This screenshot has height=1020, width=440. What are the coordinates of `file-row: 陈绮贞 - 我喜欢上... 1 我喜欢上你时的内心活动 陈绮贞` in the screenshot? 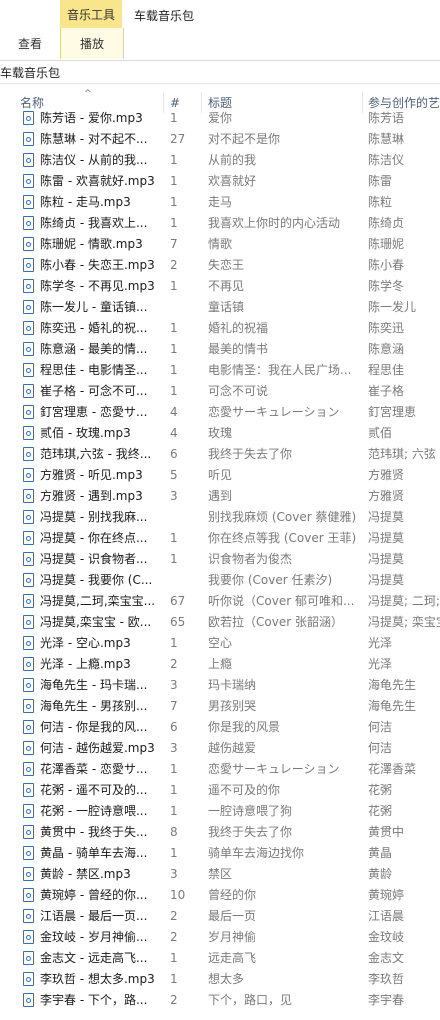 It's located at (220, 223).